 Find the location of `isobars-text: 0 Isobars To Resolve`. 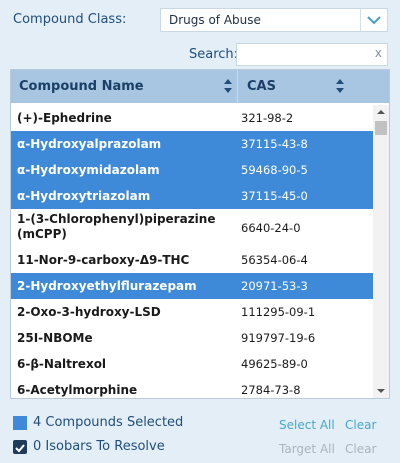

isobars-text: 0 Isobars To Resolve is located at coordinates (99, 446).